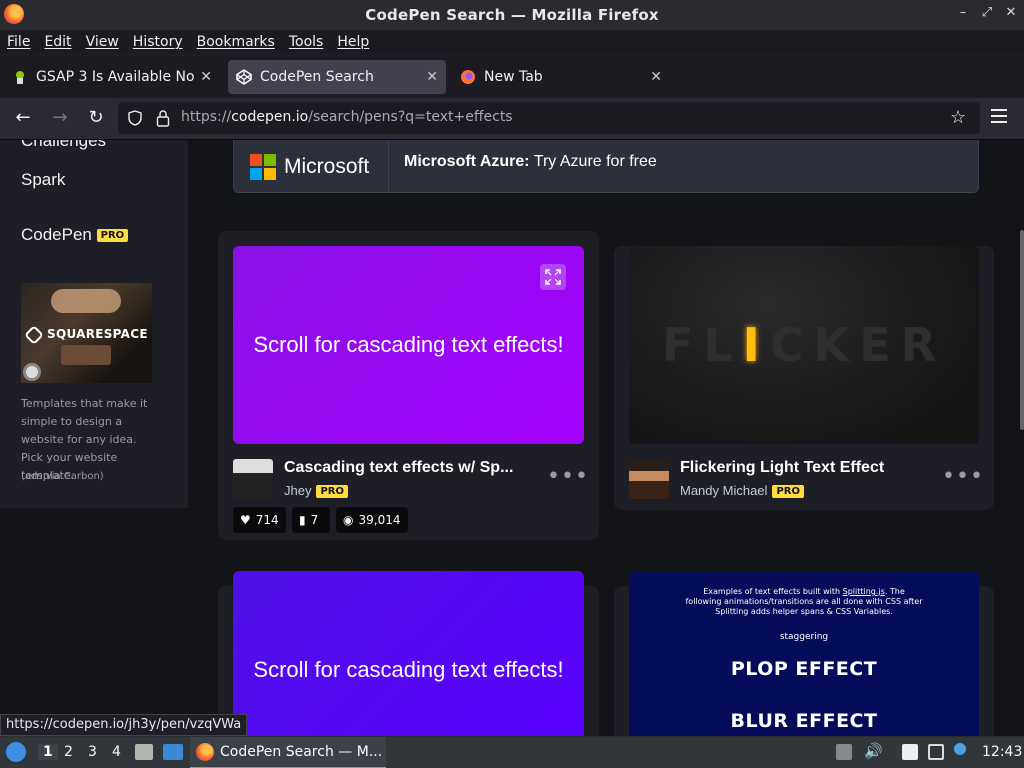 The image size is (1024, 768). What do you see at coordinates (804, 669) in the screenshot?
I see `plop-effect-text: PLOP EFFECT` at bounding box center [804, 669].